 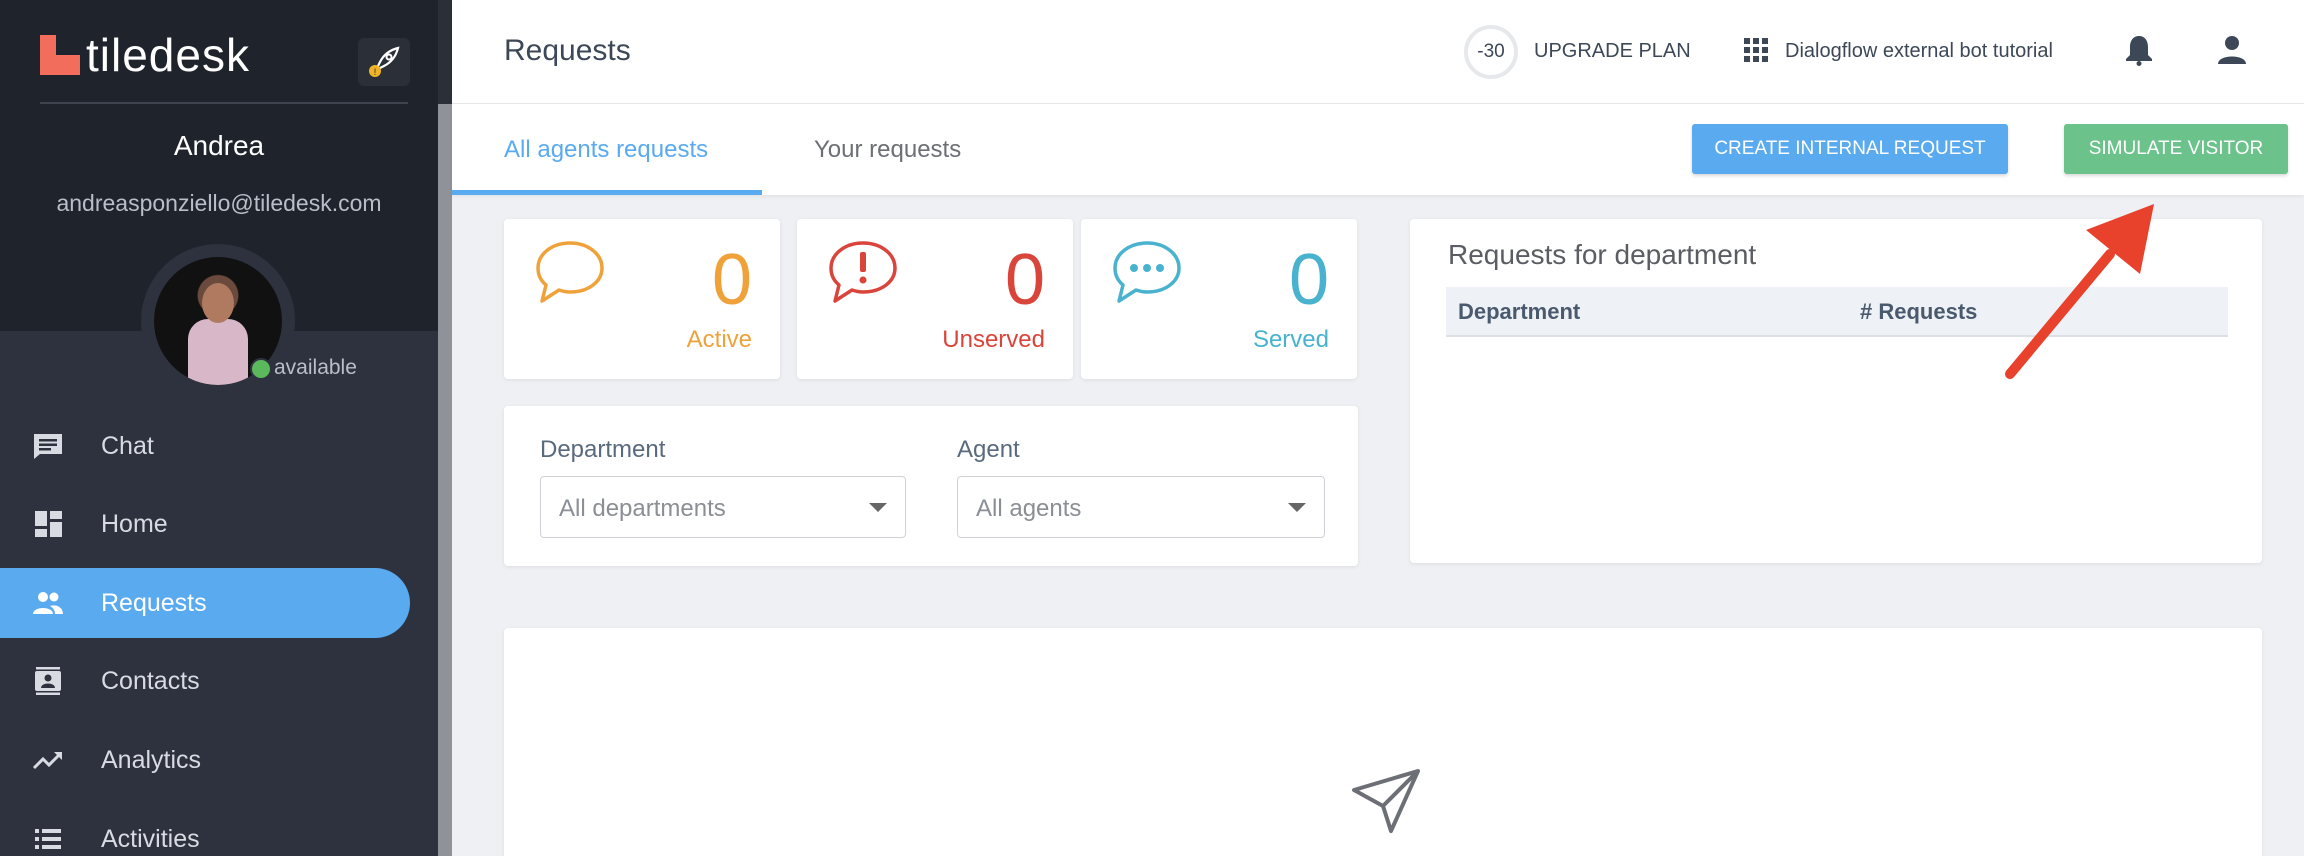 I want to click on people-icon, so click(x=48, y=603).